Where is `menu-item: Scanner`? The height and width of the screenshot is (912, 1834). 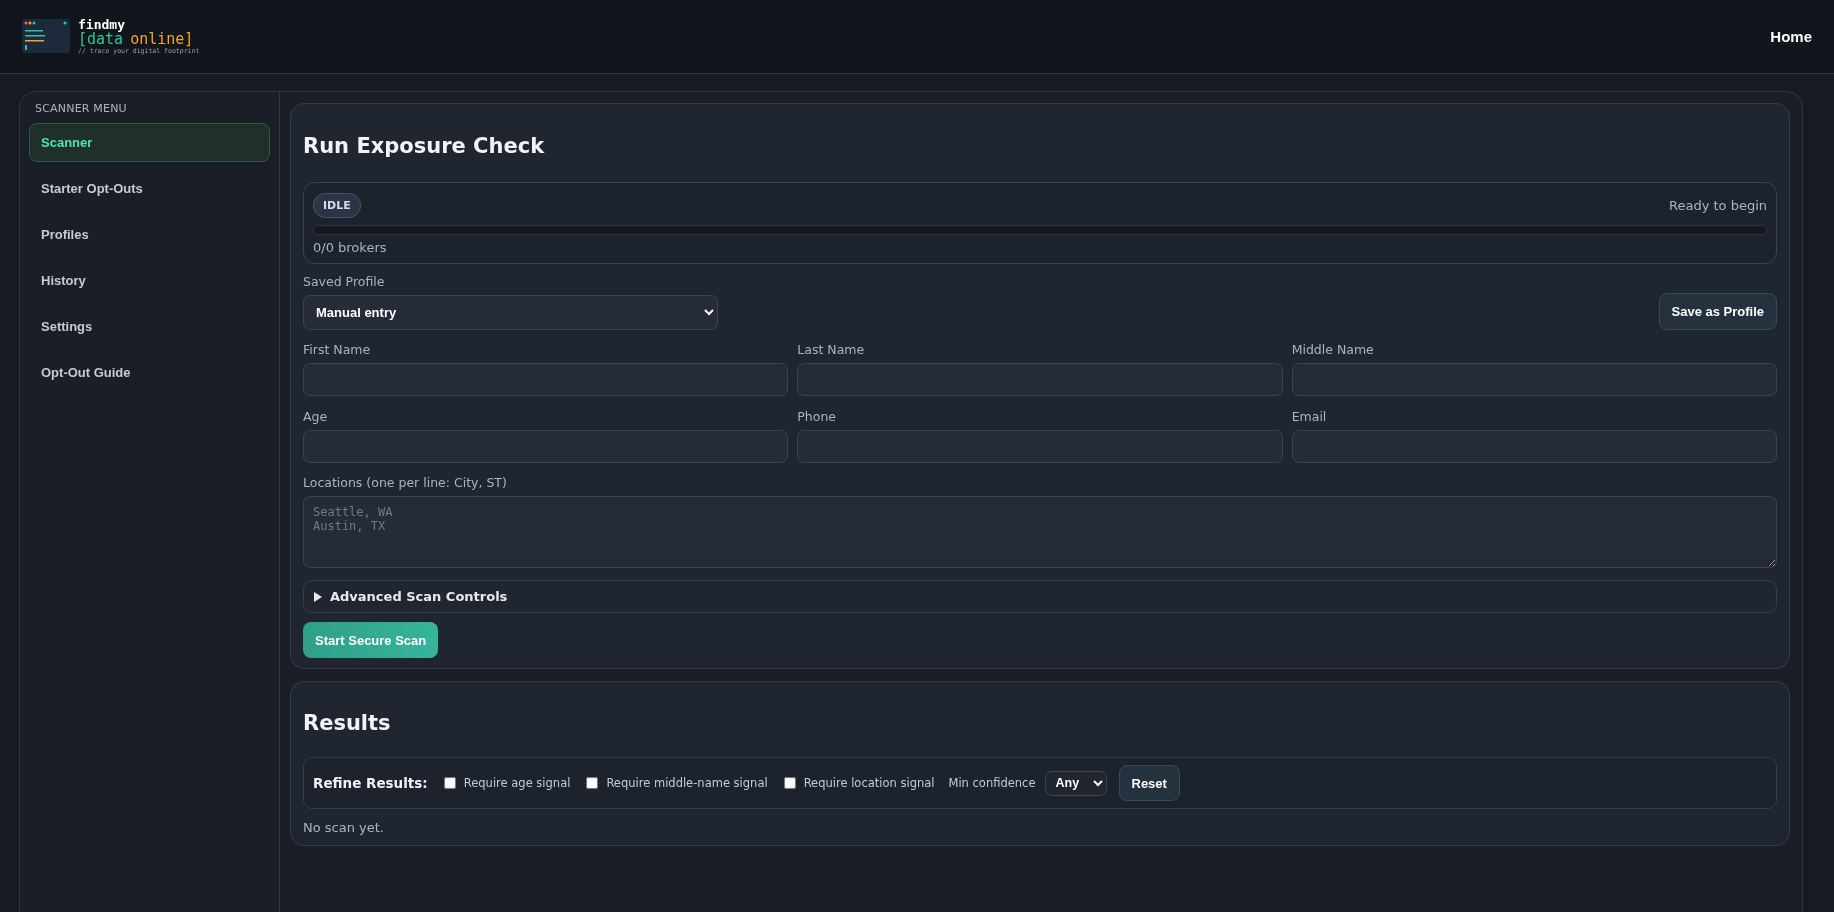 menu-item: Scanner is located at coordinates (149, 142).